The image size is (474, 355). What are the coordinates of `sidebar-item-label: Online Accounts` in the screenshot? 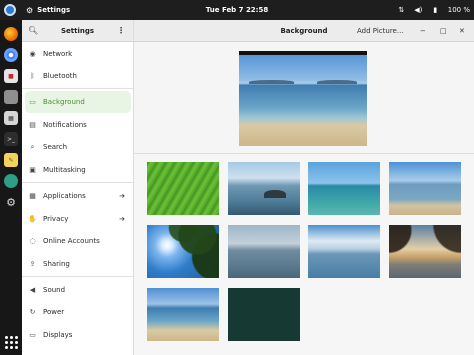 It's located at (71, 241).